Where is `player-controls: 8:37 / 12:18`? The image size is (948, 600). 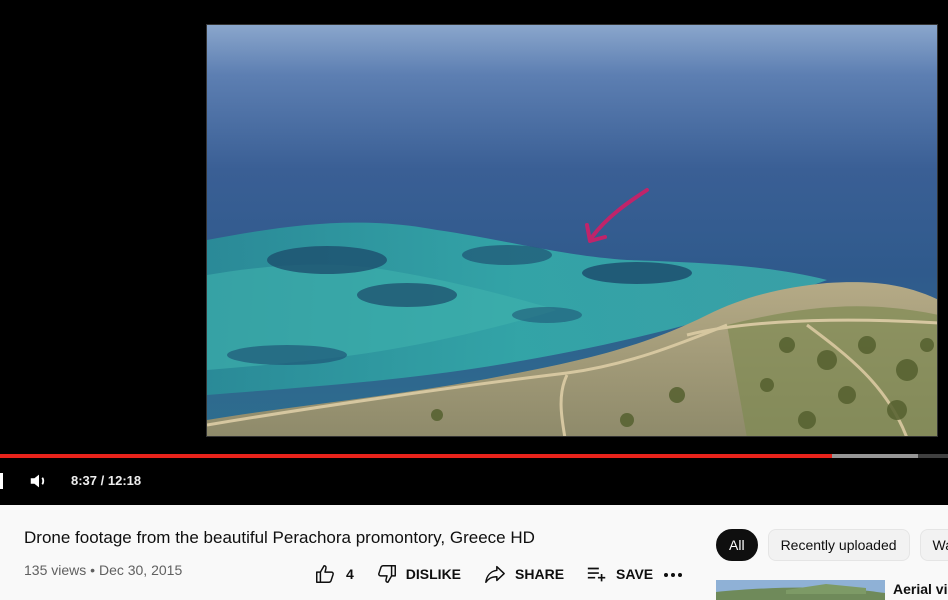 player-controls: 8:37 / 12:18 is located at coordinates (474, 481).